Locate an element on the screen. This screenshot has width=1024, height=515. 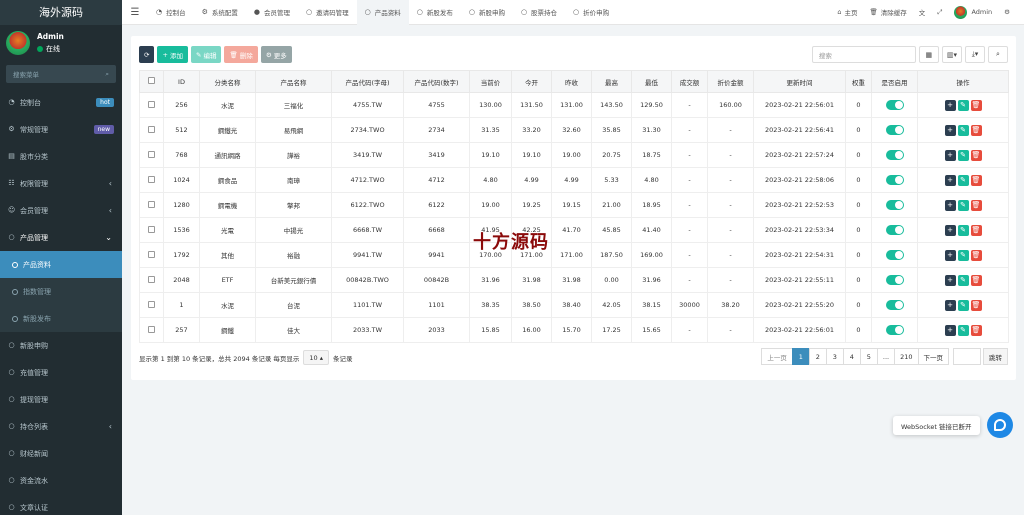
admin-menu: Admin is located at coordinates (973, 12).